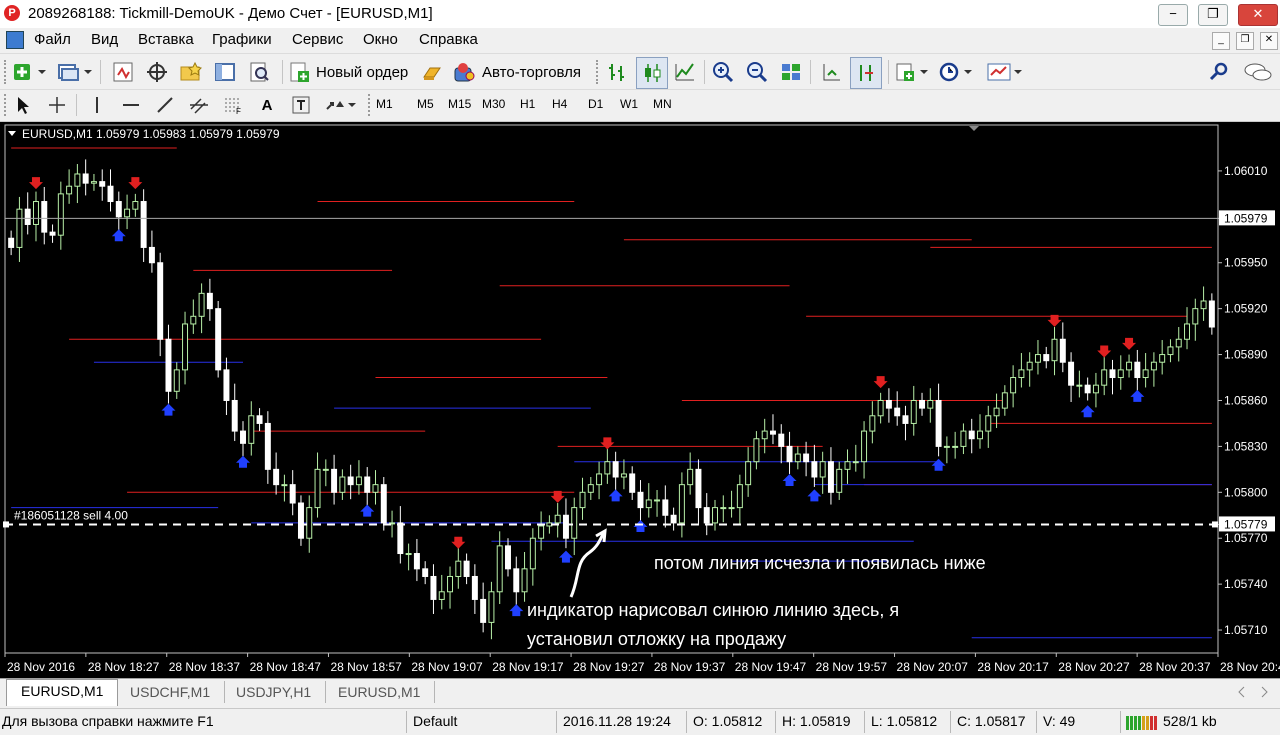 The width and height of the screenshot is (1280, 735). I want to click on menu-window: Окно, so click(380, 39).